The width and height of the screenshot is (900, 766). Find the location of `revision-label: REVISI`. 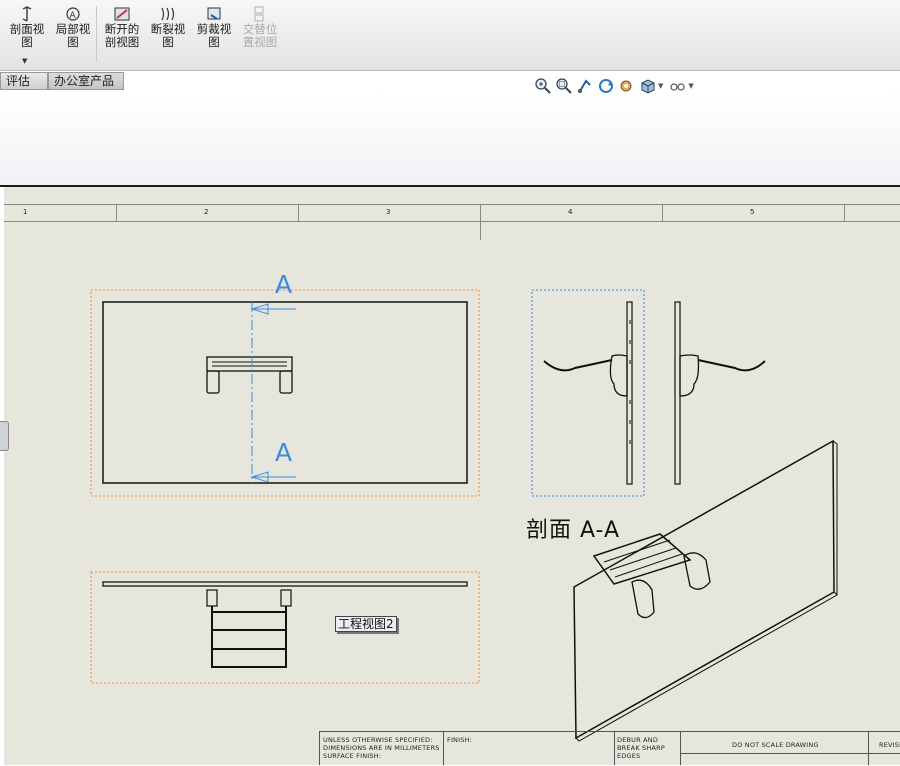

revision-label: REVISI is located at coordinates (889, 745).